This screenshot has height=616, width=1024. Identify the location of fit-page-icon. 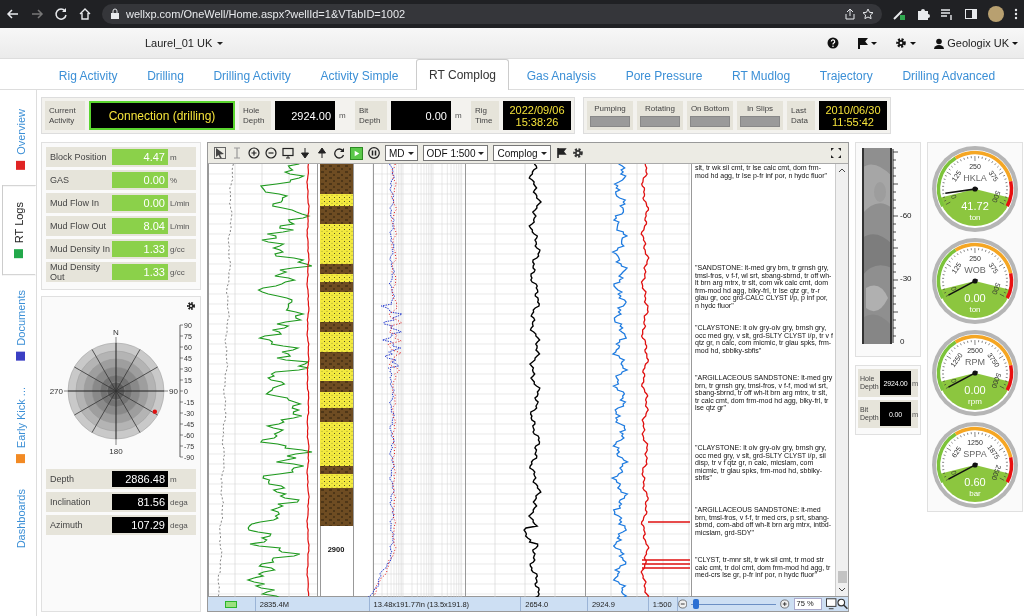
(831, 604).